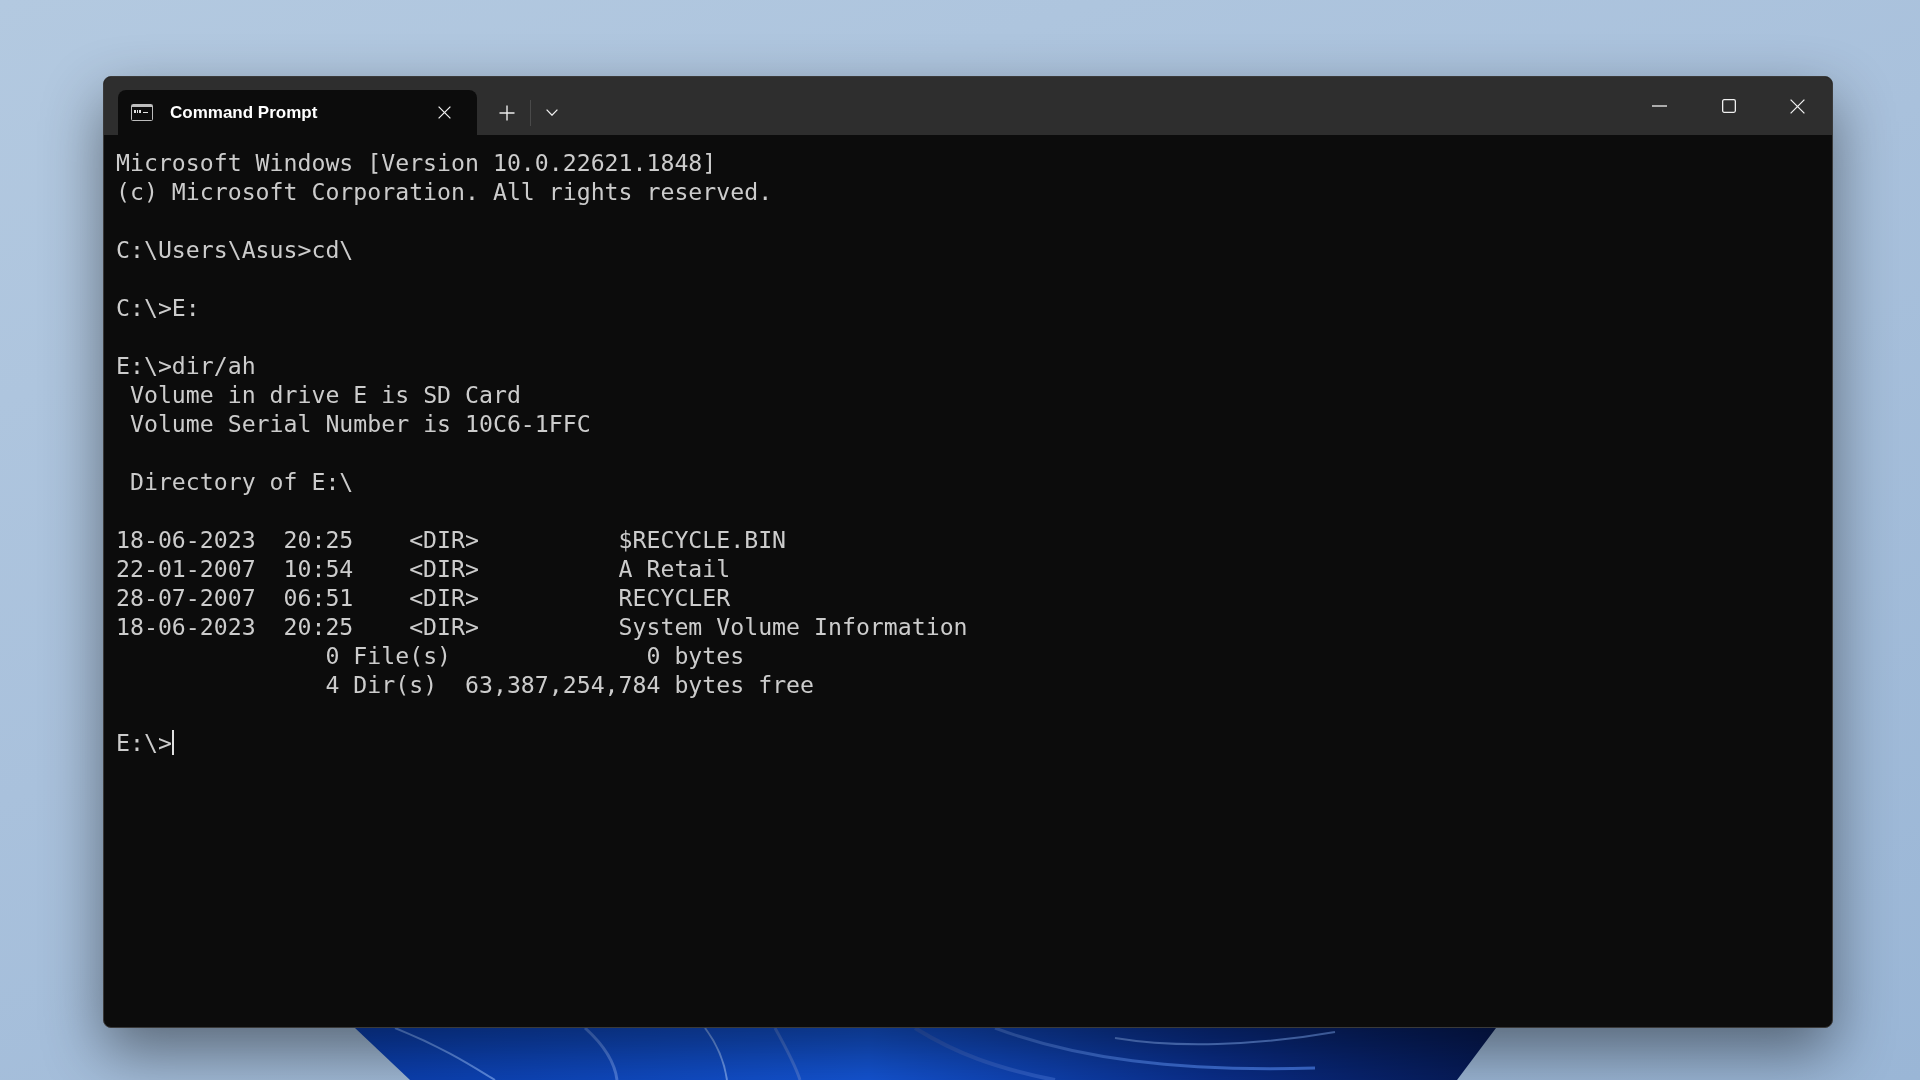  What do you see at coordinates (423, 568) in the screenshot?
I see `terminal-line: 22-01-2007 10:54 <DIR> A Retail` at bounding box center [423, 568].